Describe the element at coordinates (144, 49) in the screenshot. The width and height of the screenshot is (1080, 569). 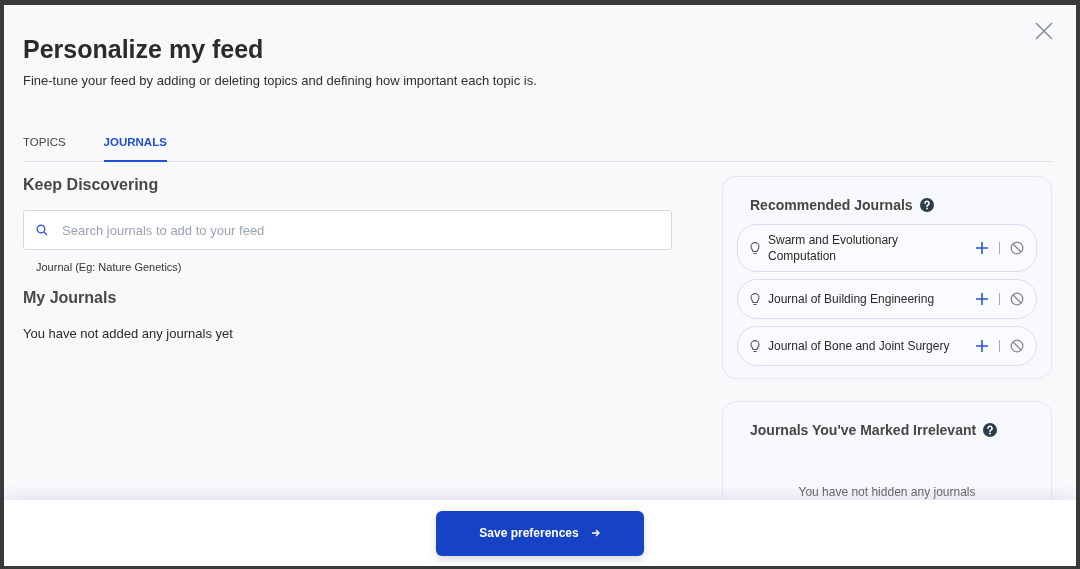
I see `dialog-title: Personalize my feed` at that location.